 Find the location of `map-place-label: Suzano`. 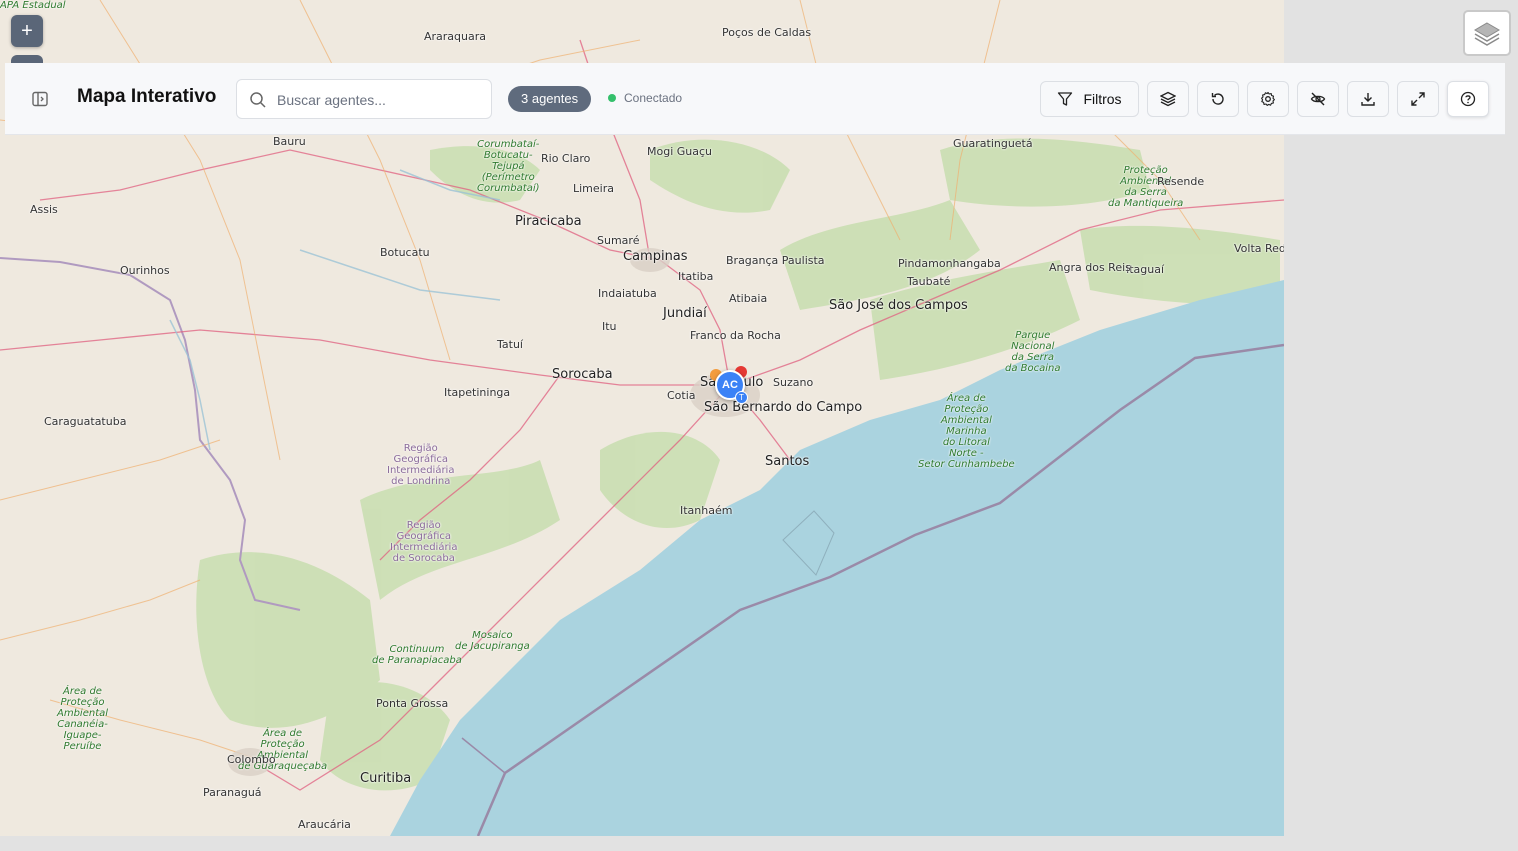

map-place-label: Suzano is located at coordinates (793, 382).